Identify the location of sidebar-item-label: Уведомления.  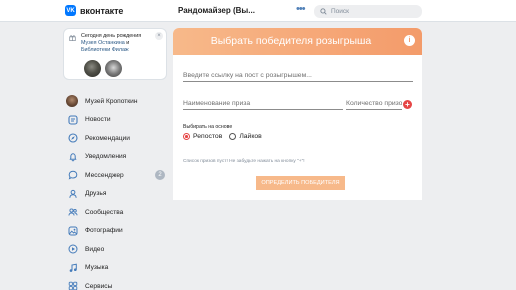
(106, 157).